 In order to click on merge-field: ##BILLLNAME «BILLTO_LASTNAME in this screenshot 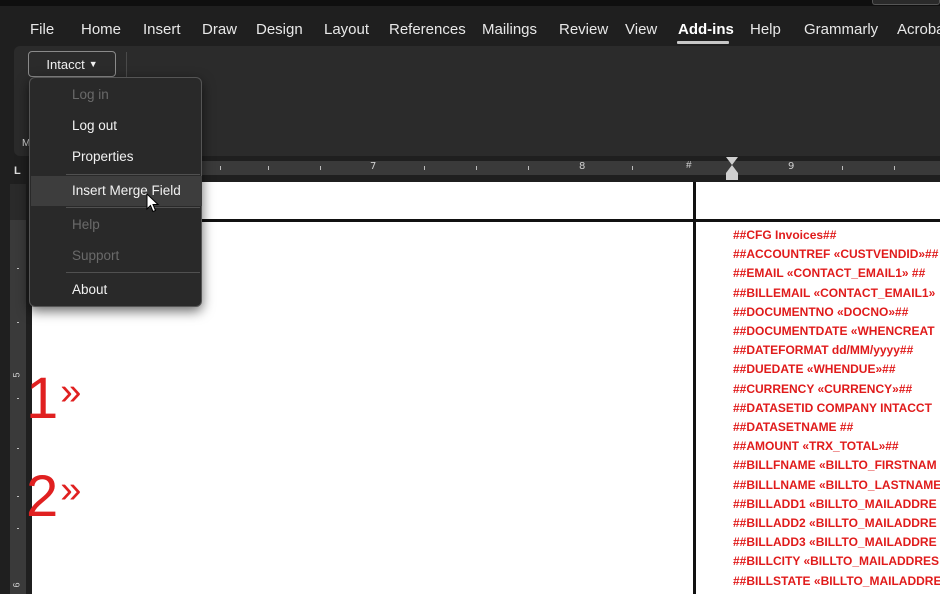, I will do `click(836, 485)`.